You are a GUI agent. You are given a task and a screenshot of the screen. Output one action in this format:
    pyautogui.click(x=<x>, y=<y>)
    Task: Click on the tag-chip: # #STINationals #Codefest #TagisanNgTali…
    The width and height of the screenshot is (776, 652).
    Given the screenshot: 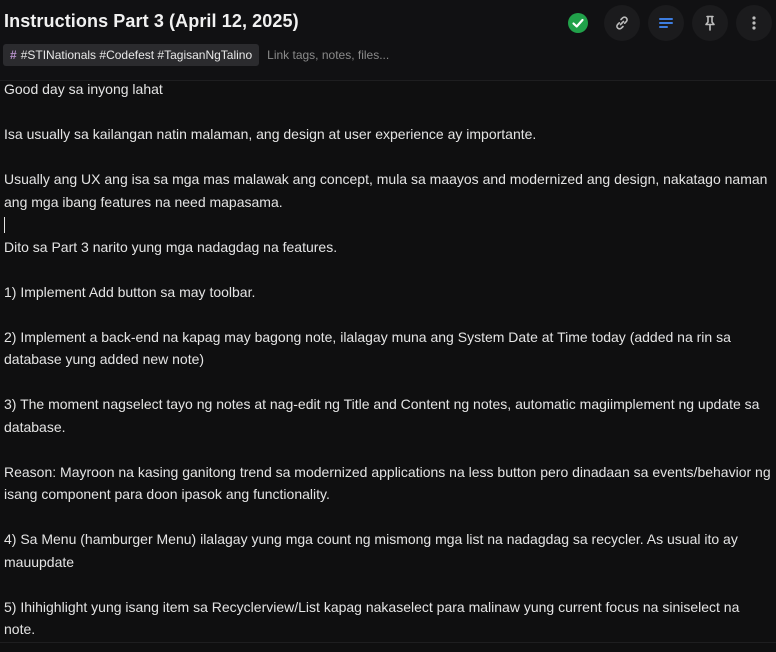 What is the action you would take?
    pyautogui.click(x=131, y=55)
    